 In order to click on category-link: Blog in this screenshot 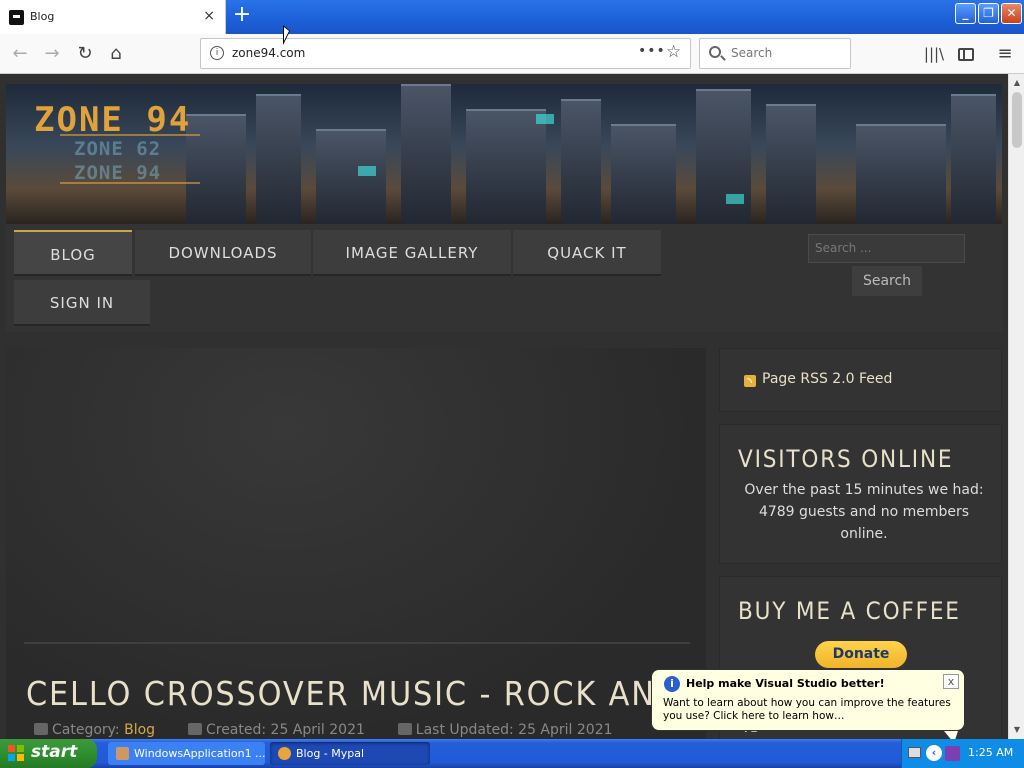, I will do `click(139, 730)`.